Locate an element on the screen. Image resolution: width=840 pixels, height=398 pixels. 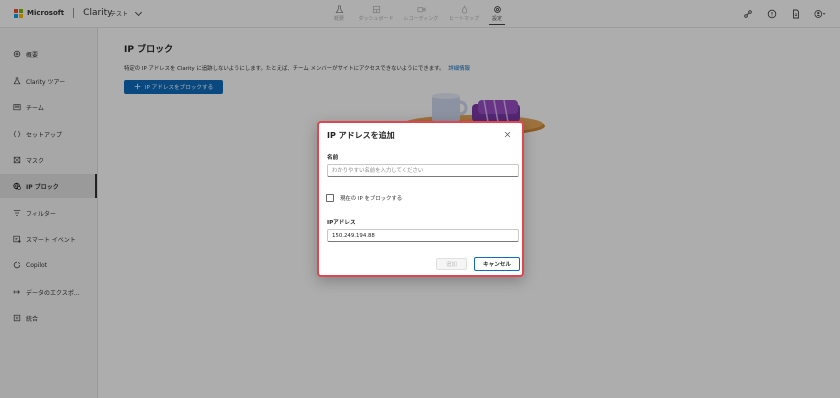
block-current-ip-label: 現在の IP をブロックする is located at coordinates (371, 199).